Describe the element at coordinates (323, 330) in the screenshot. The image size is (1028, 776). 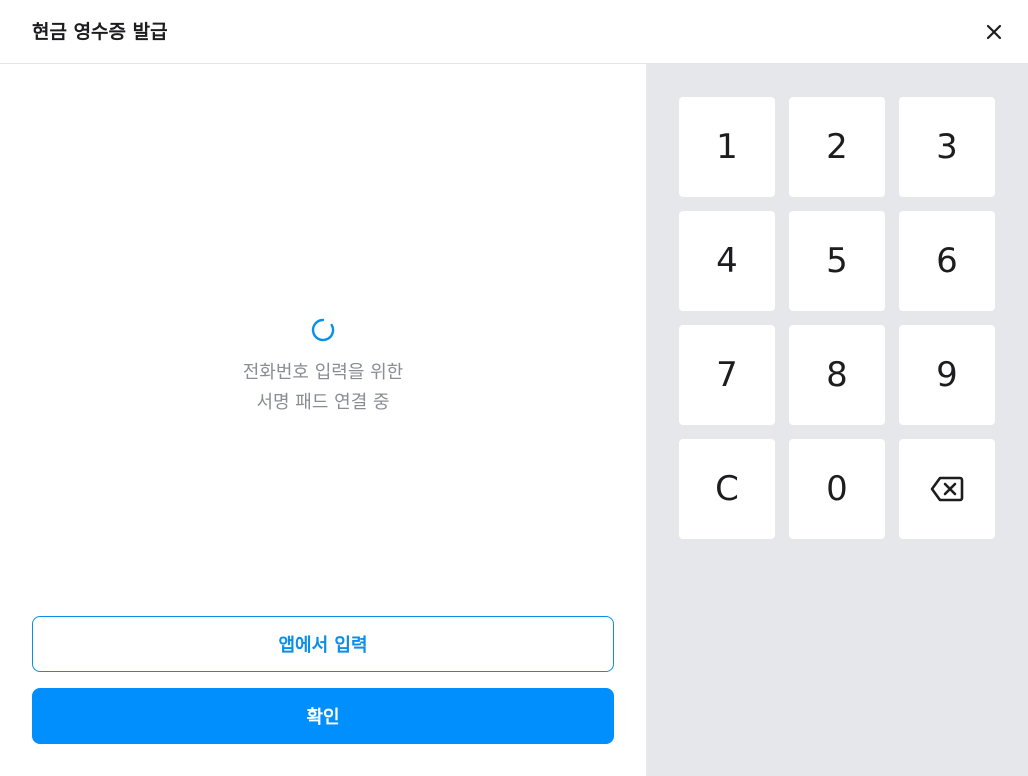
I see `loading-spinner-icon` at that location.